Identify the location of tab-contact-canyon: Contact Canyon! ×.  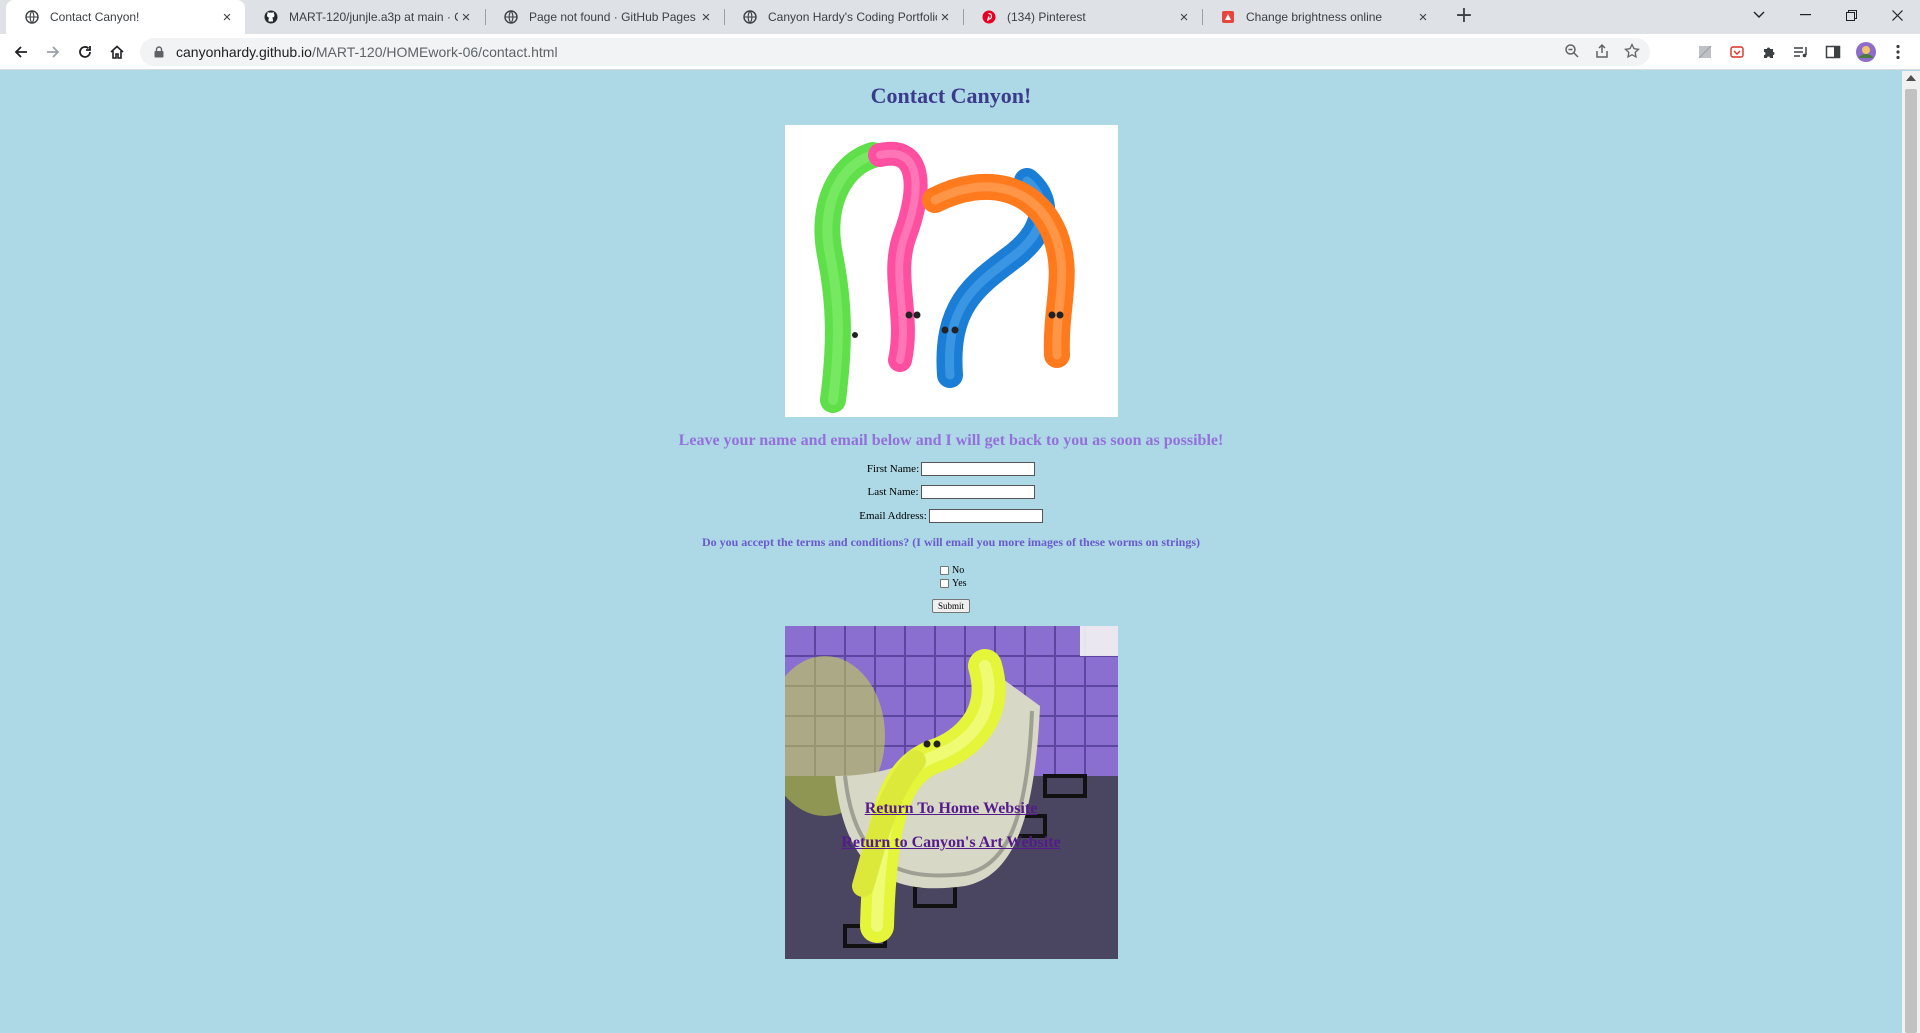
(125, 17).